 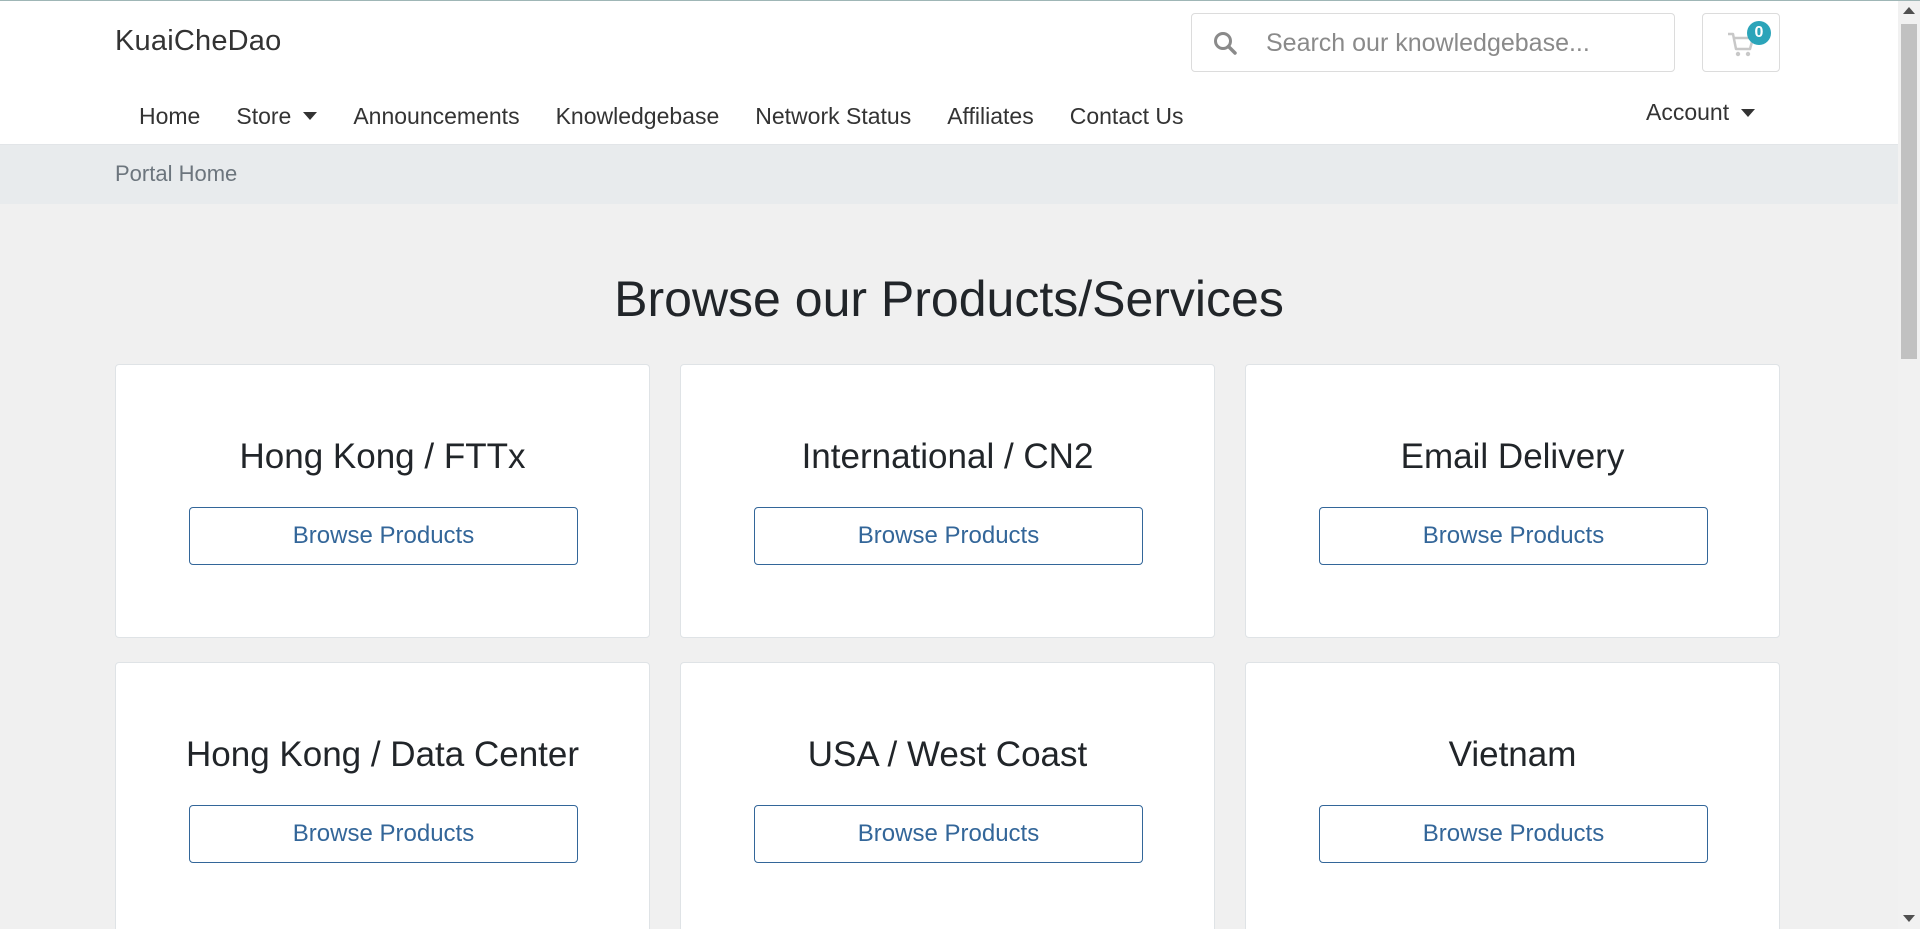 I want to click on scrollbar-thumb, so click(x=1909, y=191).